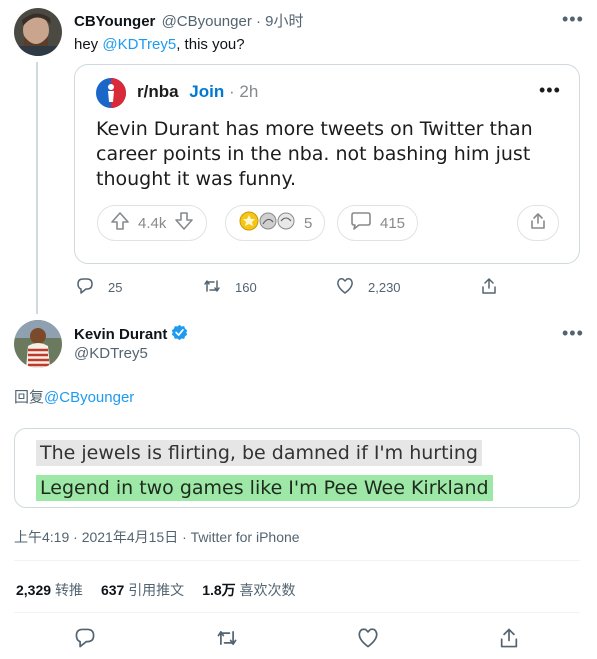 This screenshot has height=659, width=597. Describe the element at coordinates (29, 397) in the screenshot. I see `reply-label: 回复` at that location.